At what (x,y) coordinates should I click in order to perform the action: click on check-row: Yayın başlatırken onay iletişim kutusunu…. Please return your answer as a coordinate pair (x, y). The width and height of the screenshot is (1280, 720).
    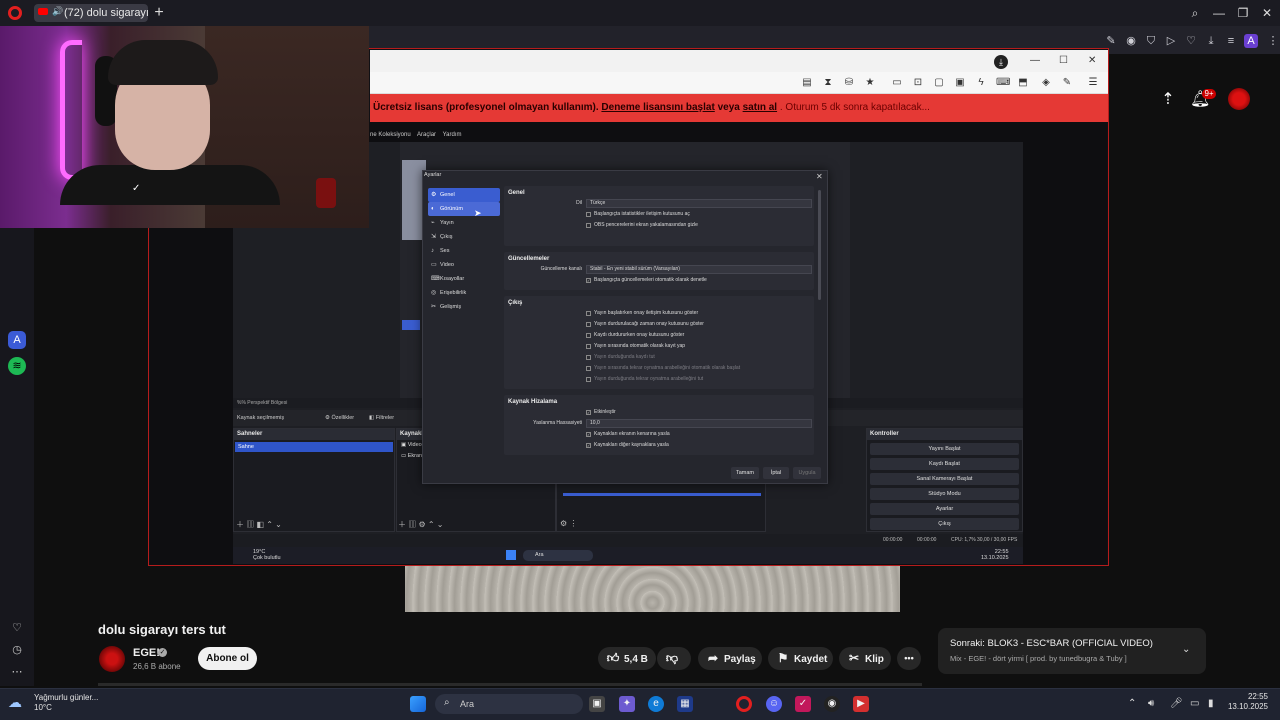
    Looking at the image, I should click on (659, 313).